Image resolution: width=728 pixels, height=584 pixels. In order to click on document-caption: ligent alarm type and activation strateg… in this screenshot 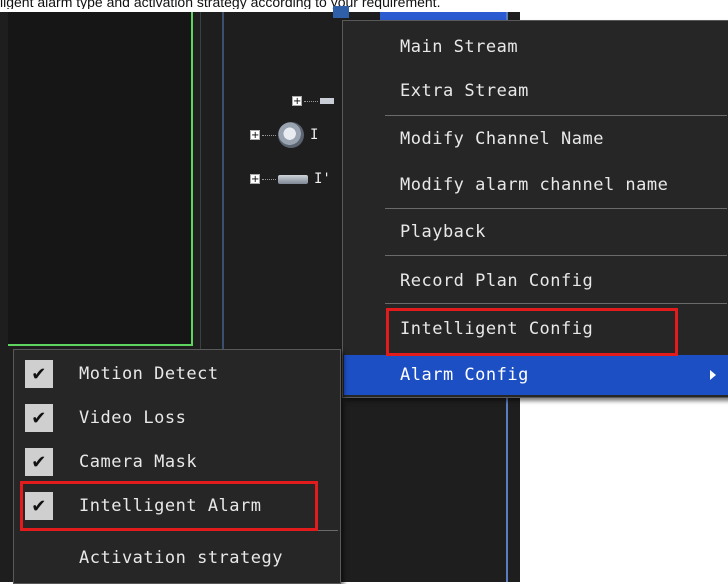, I will do `click(364, 4)`.